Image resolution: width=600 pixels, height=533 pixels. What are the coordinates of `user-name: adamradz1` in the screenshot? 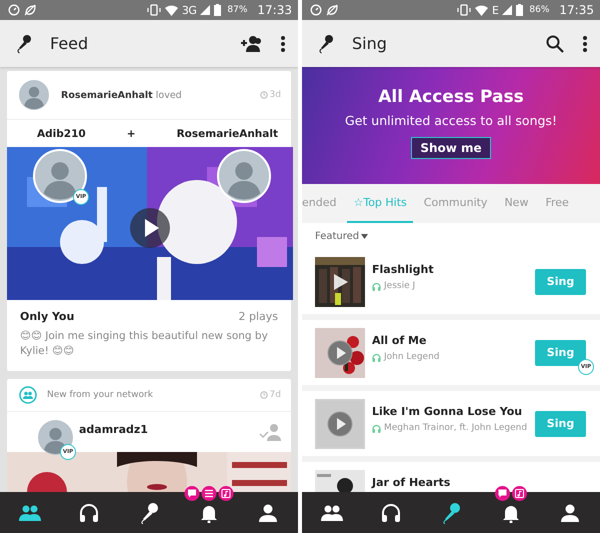 It's located at (114, 429).